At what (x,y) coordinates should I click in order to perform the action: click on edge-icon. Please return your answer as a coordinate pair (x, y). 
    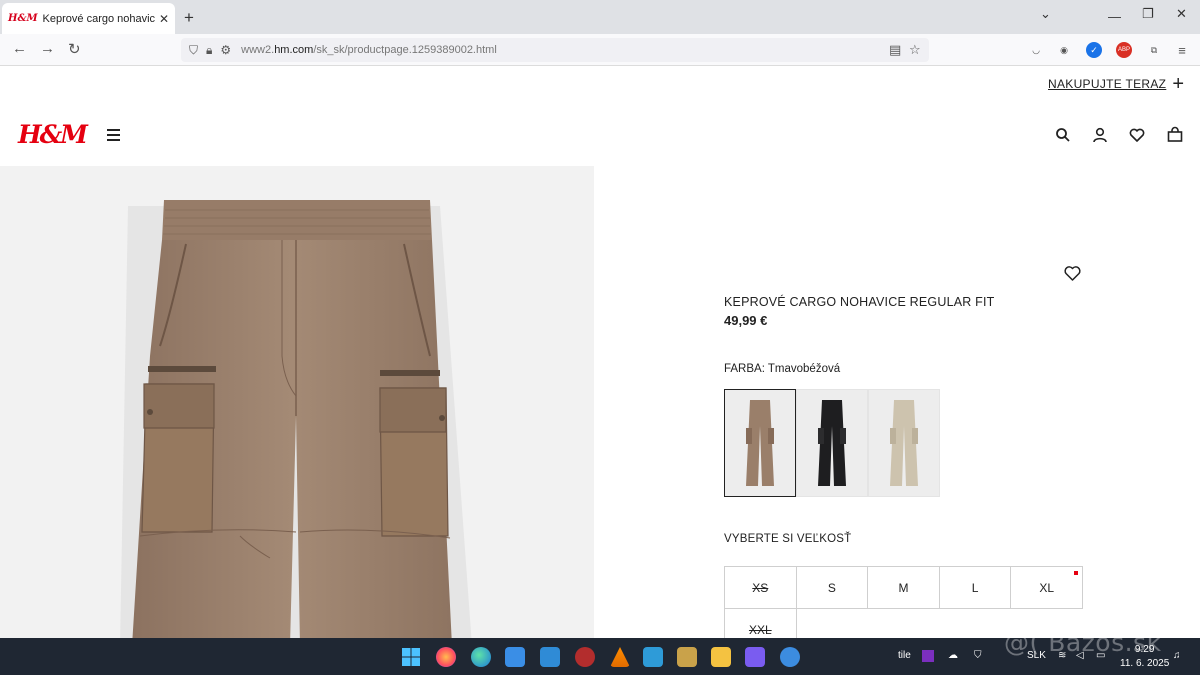
    Looking at the image, I should click on (481, 657).